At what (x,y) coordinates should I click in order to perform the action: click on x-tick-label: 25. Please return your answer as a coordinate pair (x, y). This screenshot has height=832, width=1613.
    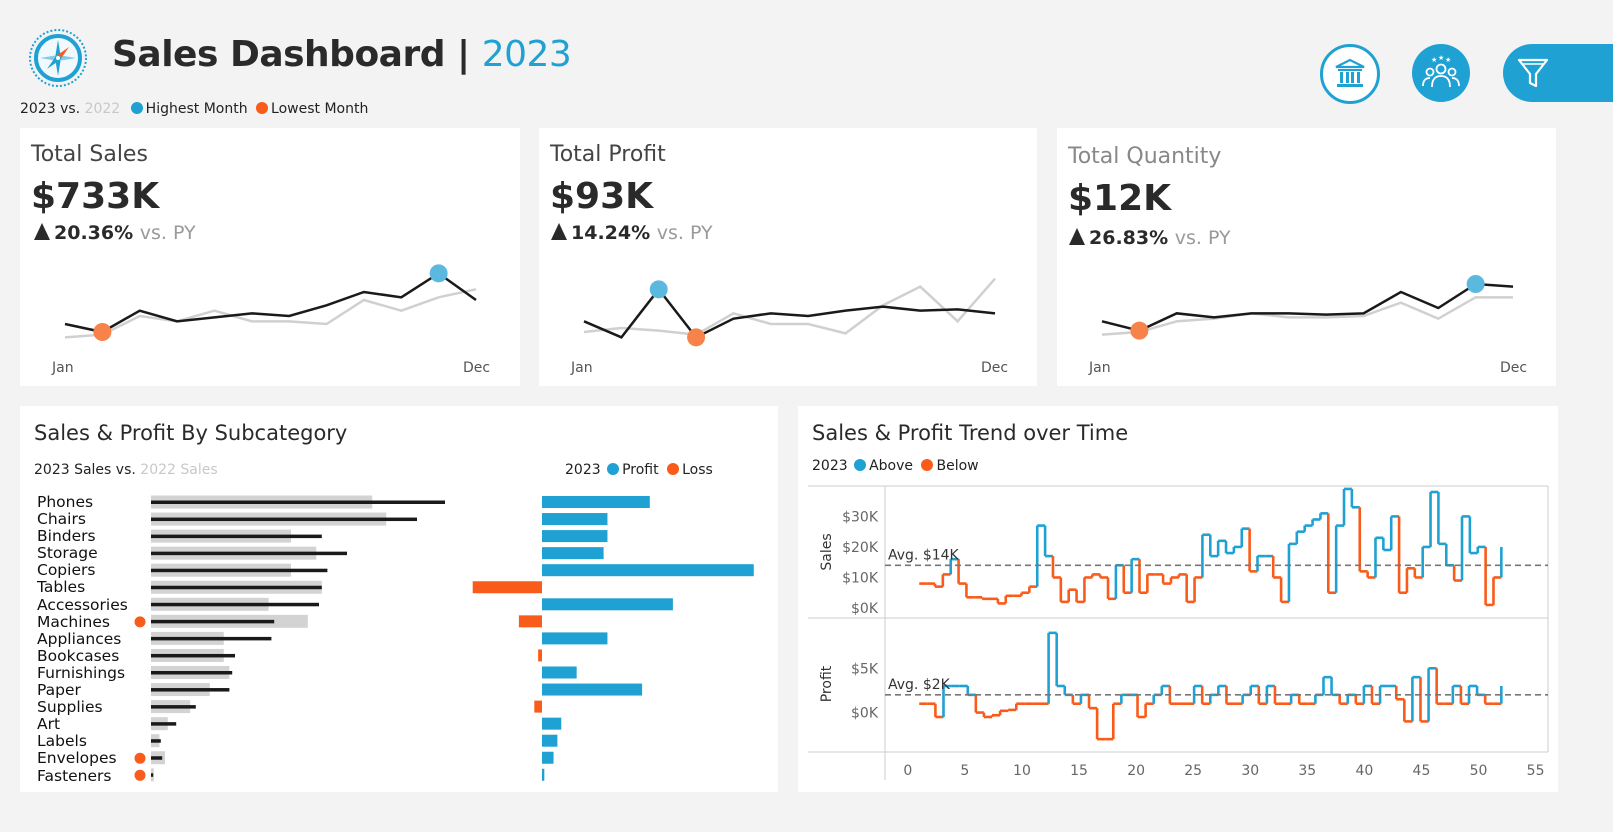
    Looking at the image, I should click on (1193, 771).